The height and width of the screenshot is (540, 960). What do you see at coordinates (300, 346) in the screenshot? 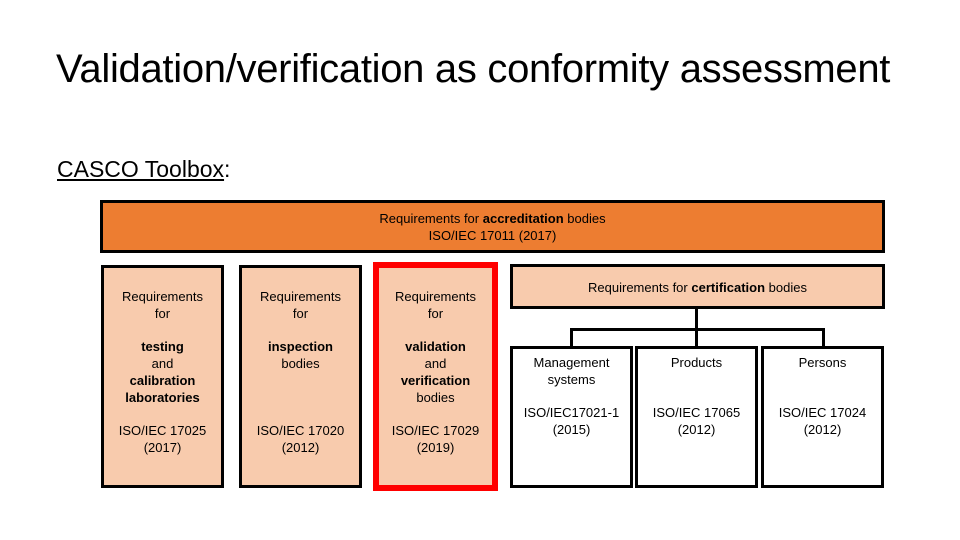
I see `keyword-text: inspection` at bounding box center [300, 346].